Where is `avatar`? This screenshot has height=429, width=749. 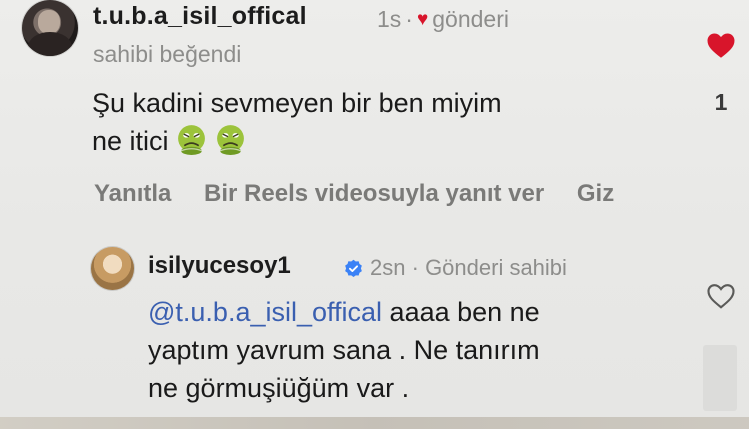
avatar is located at coordinates (50, 28).